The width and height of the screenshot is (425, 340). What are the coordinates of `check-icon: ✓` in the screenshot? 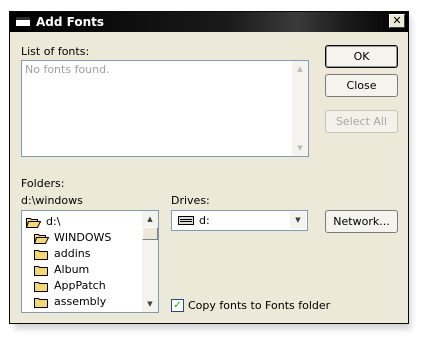 It's located at (177, 305).